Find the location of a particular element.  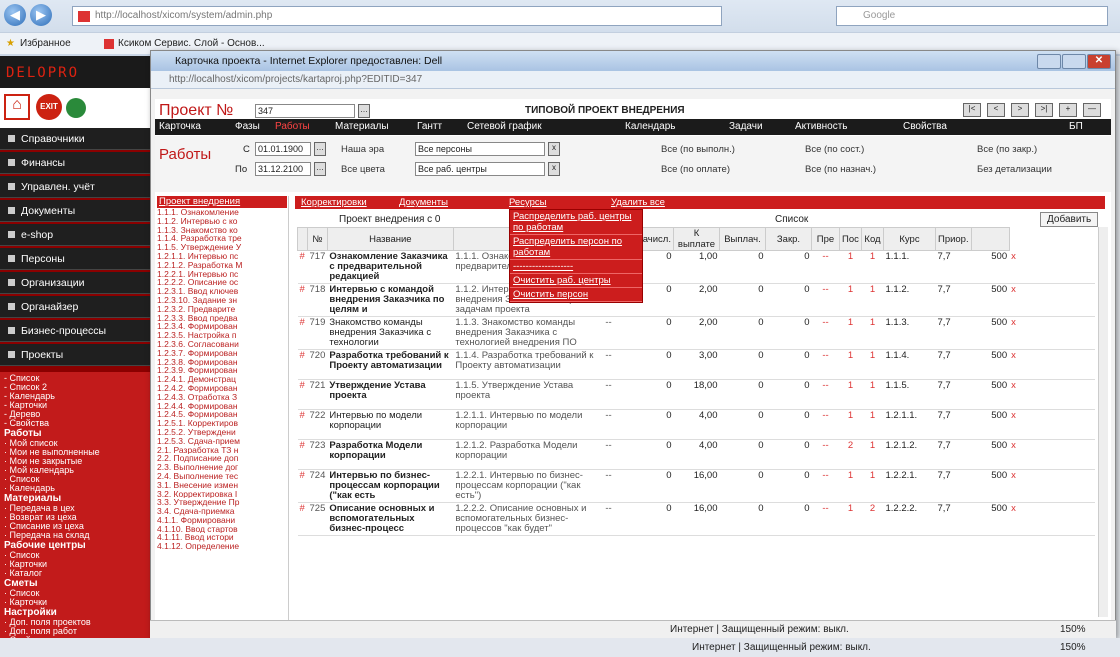

tab-2: Работы is located at coordinates (292, 126).